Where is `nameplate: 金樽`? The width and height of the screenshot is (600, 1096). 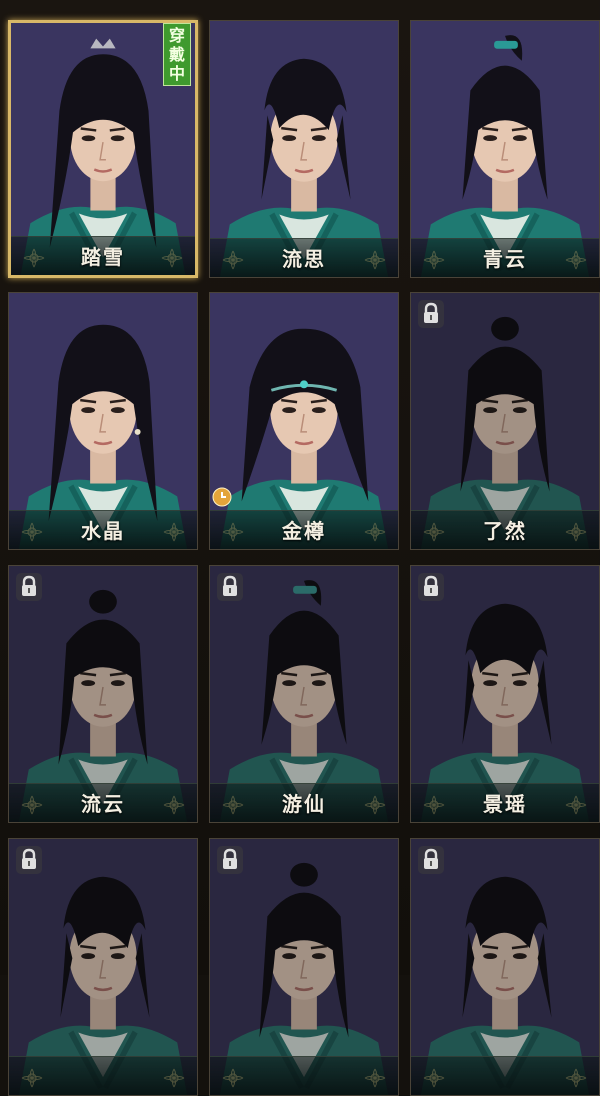 nameplate: 金樽 is located at coordinates (304, 529).